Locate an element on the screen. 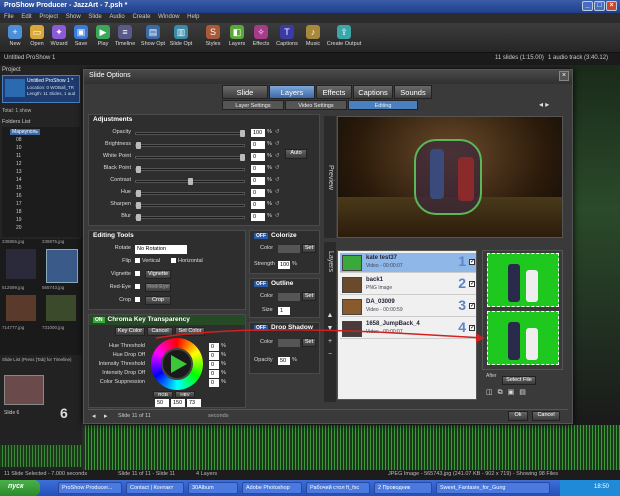  menu-show: Show is located at coordinates (73, 17).